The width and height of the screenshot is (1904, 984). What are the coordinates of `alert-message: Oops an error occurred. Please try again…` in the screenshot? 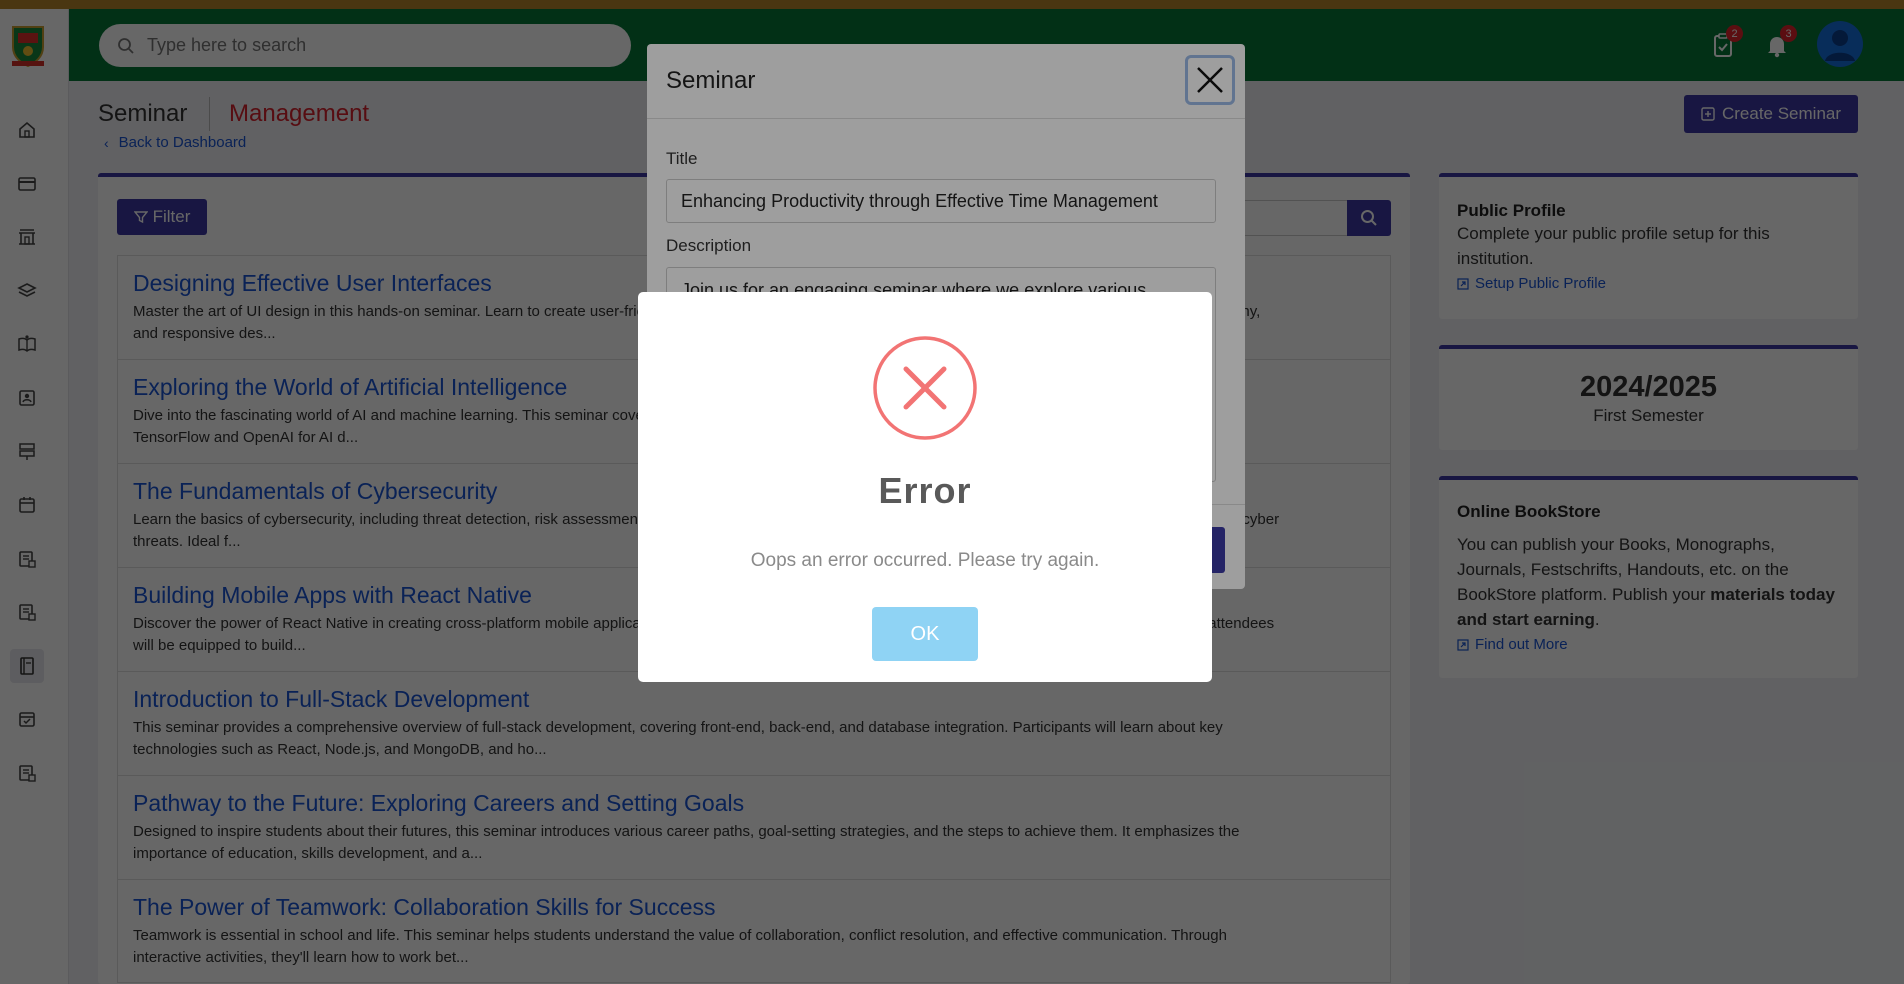 It's located at (925, 560).